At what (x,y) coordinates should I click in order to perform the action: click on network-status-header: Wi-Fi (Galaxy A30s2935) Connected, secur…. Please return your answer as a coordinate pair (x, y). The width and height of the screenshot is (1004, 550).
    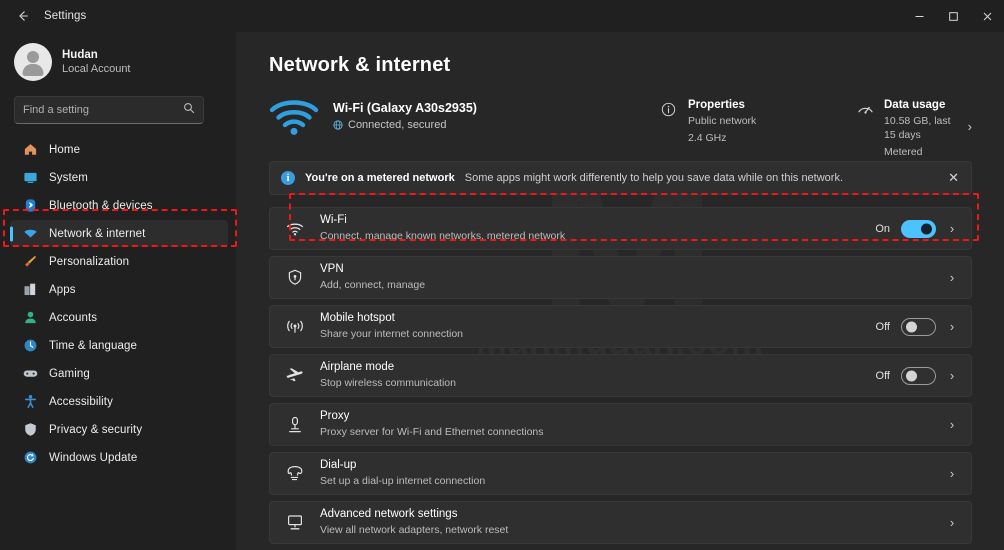
    Looking at the image, I should click on (620, 125).